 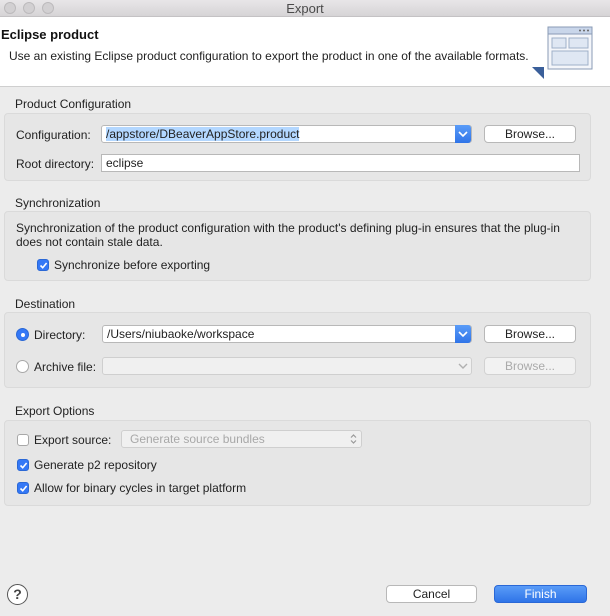 I want to click on binary-cycles-checkbox, so click(x=23, y=488).